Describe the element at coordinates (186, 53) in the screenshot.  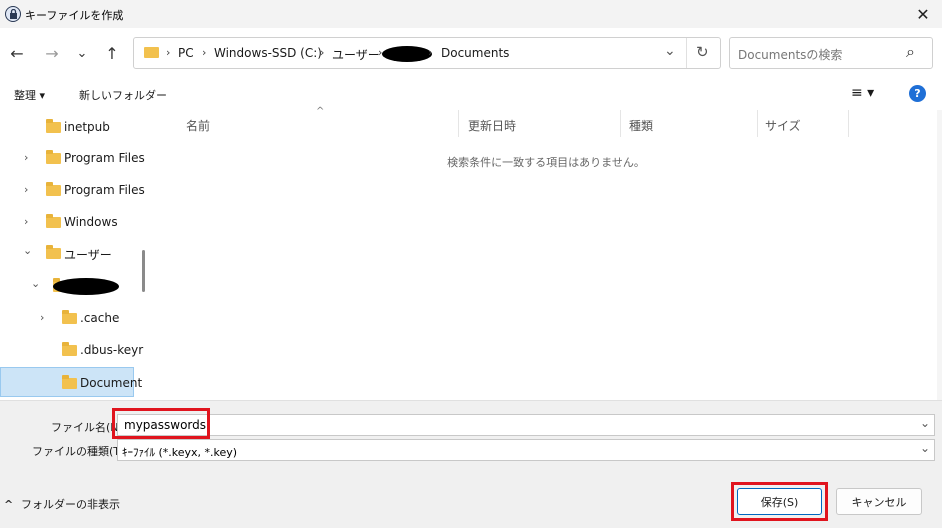
I see `breadcrumb-pc: PC` at that location.